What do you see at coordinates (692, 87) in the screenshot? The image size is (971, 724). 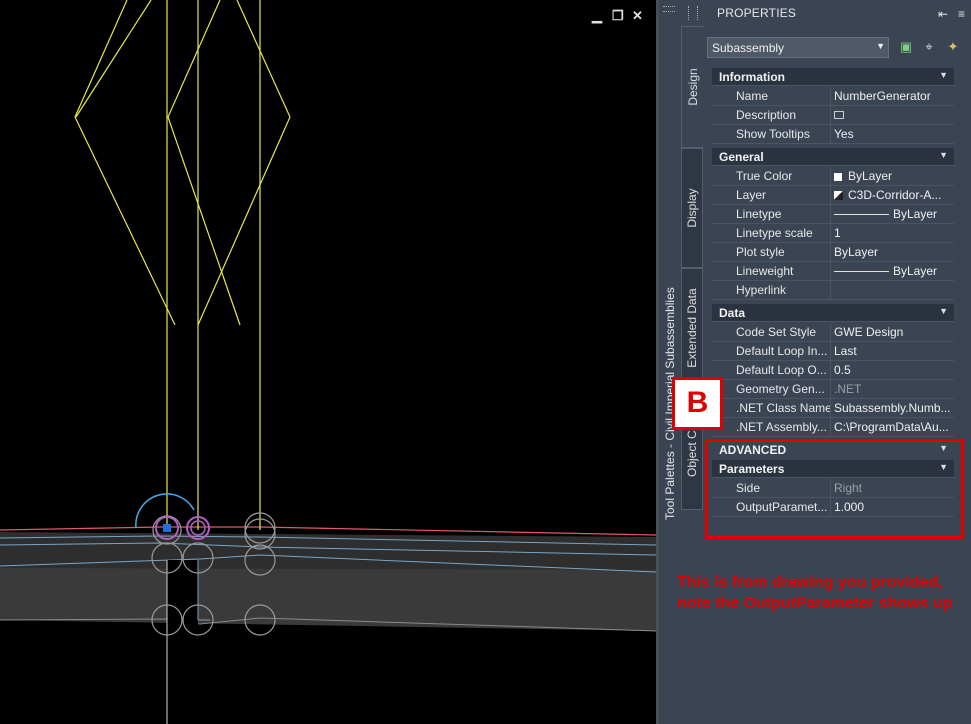 I see `tab-design: Design` at bounding box center [692, 87].